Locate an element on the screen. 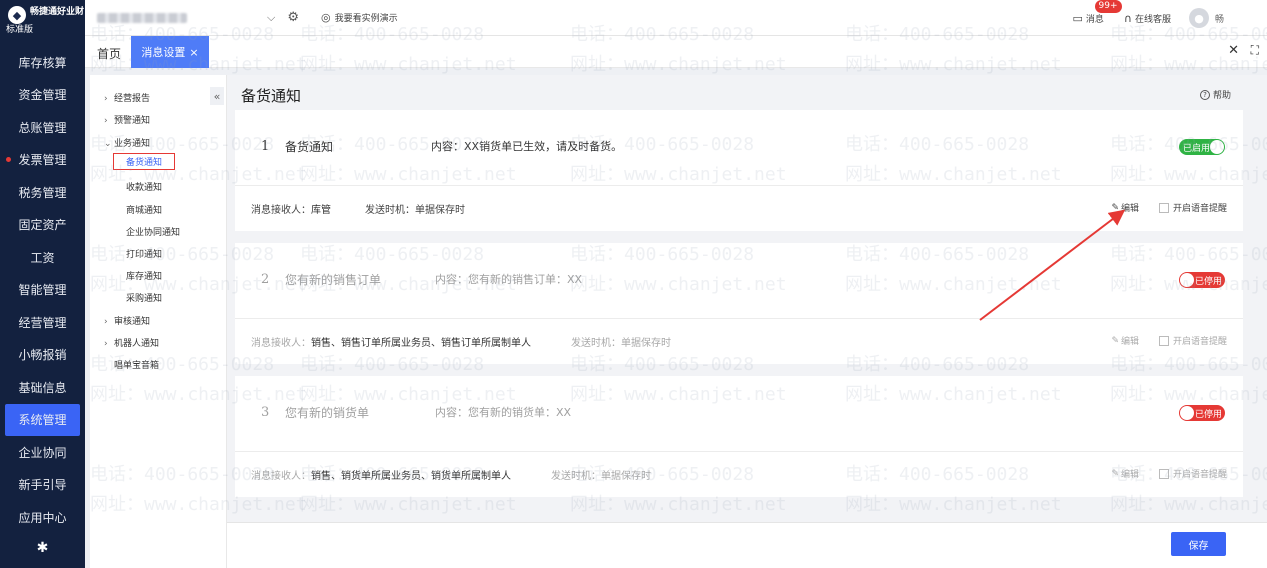  sidebar-item-collaboration: 企业协同 is located at coordinates (42, 452).